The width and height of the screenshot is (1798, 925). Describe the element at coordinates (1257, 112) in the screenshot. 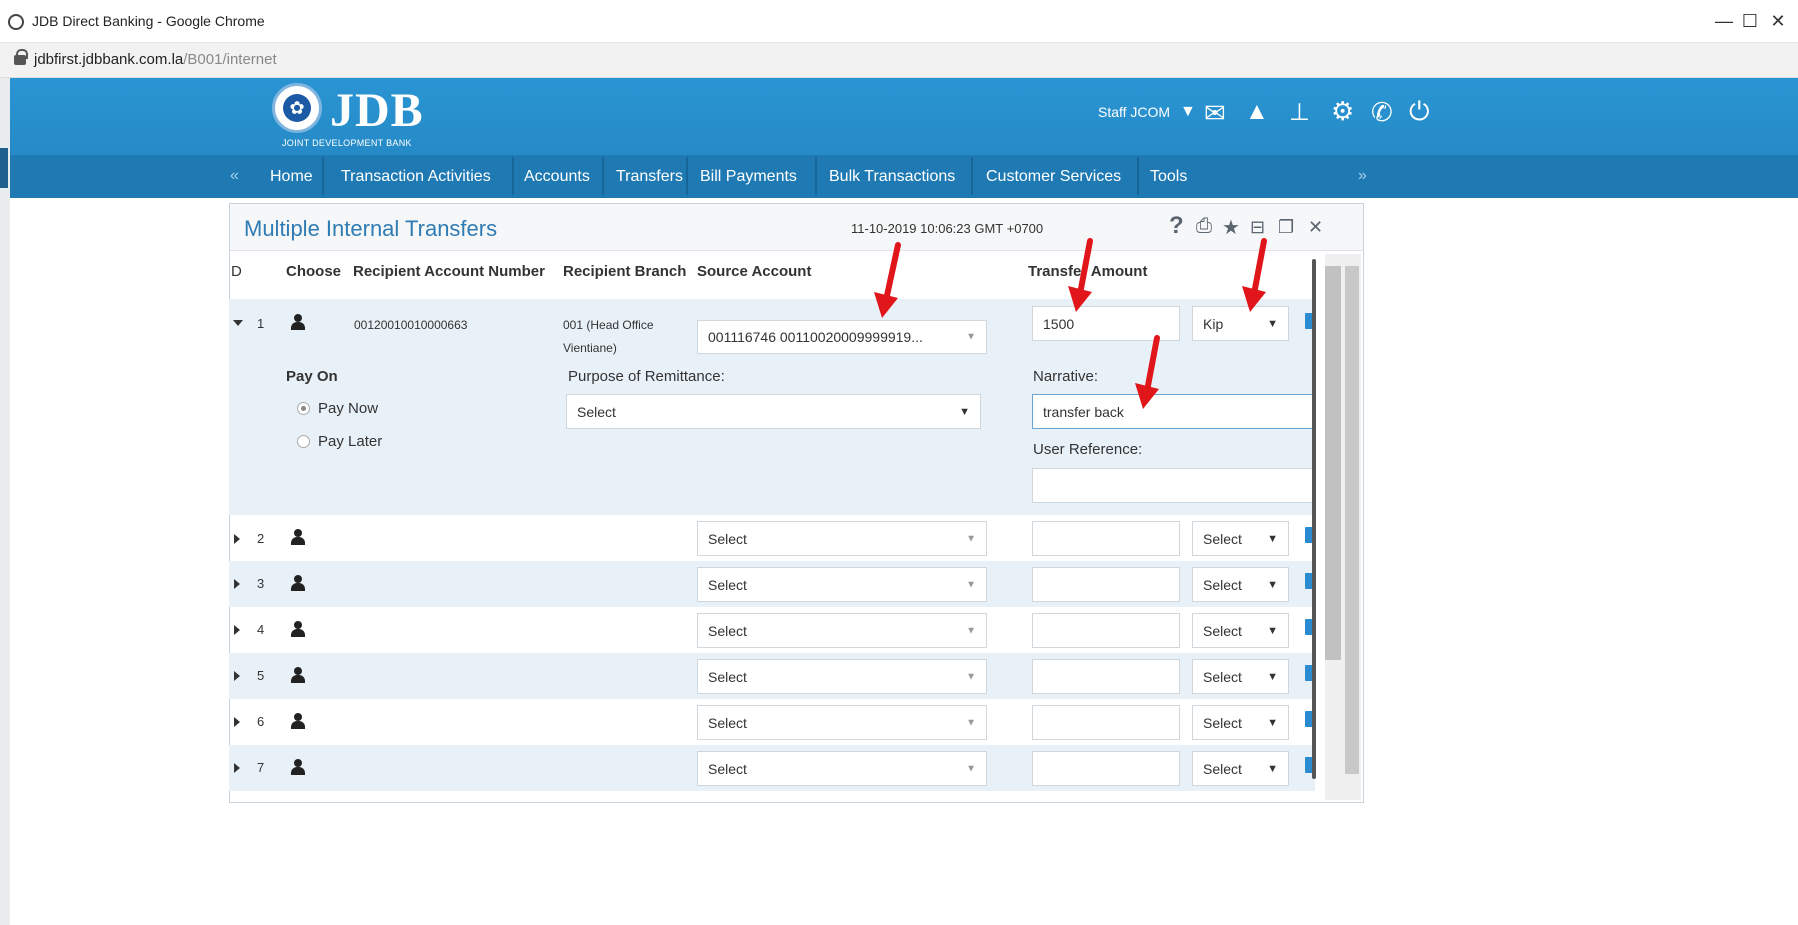

I see `warning-icon: ▲` at that location.